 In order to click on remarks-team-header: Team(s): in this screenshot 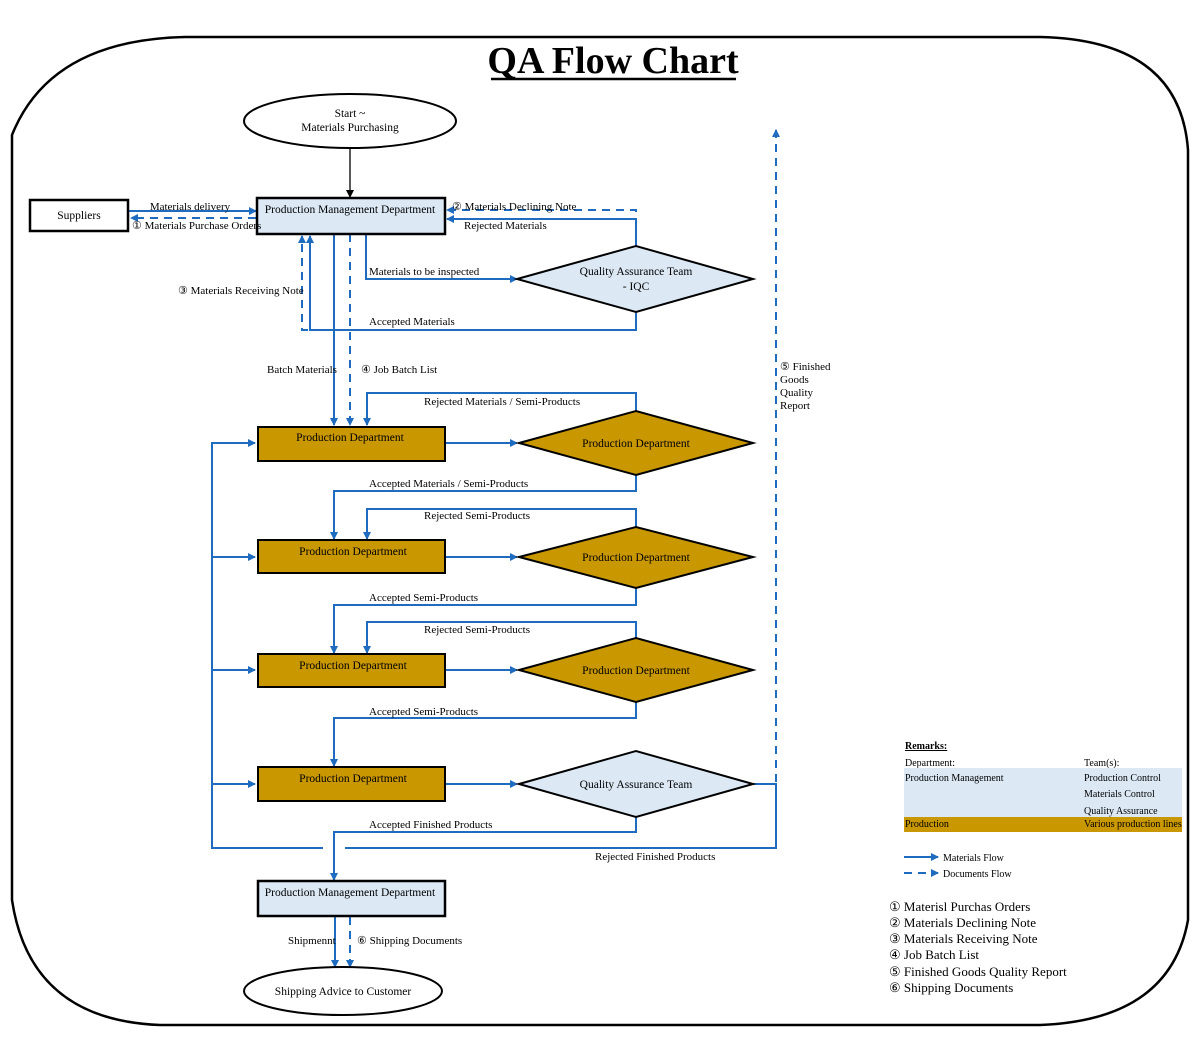, I will do `click(1101, 763)`.